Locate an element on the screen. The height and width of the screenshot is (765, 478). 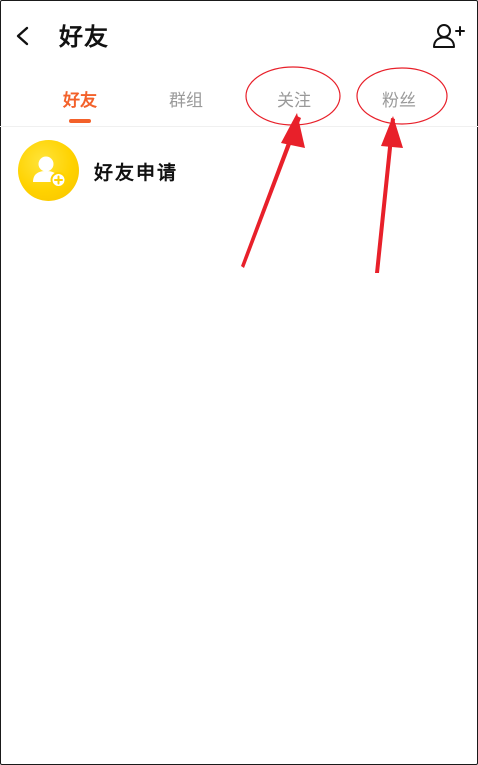
tab-following: 关注 is located at coordinates (294, 98).